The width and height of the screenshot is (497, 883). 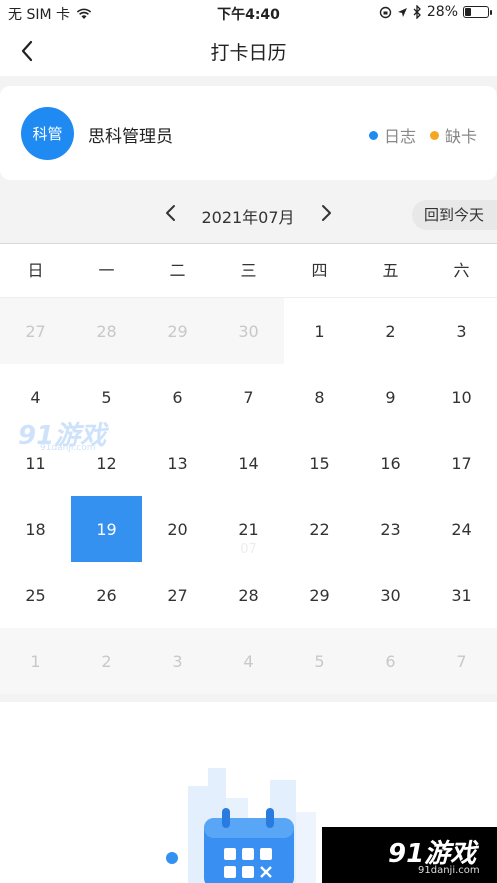 I want to click on day-number: 12, so click(x=106, y=463).